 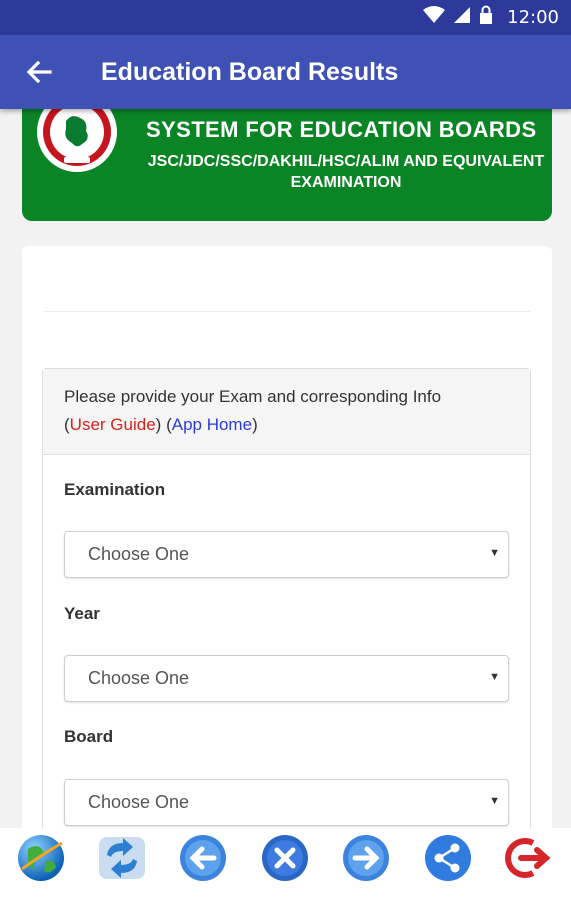 I want to click on back-button, so click(x=39, y=72).